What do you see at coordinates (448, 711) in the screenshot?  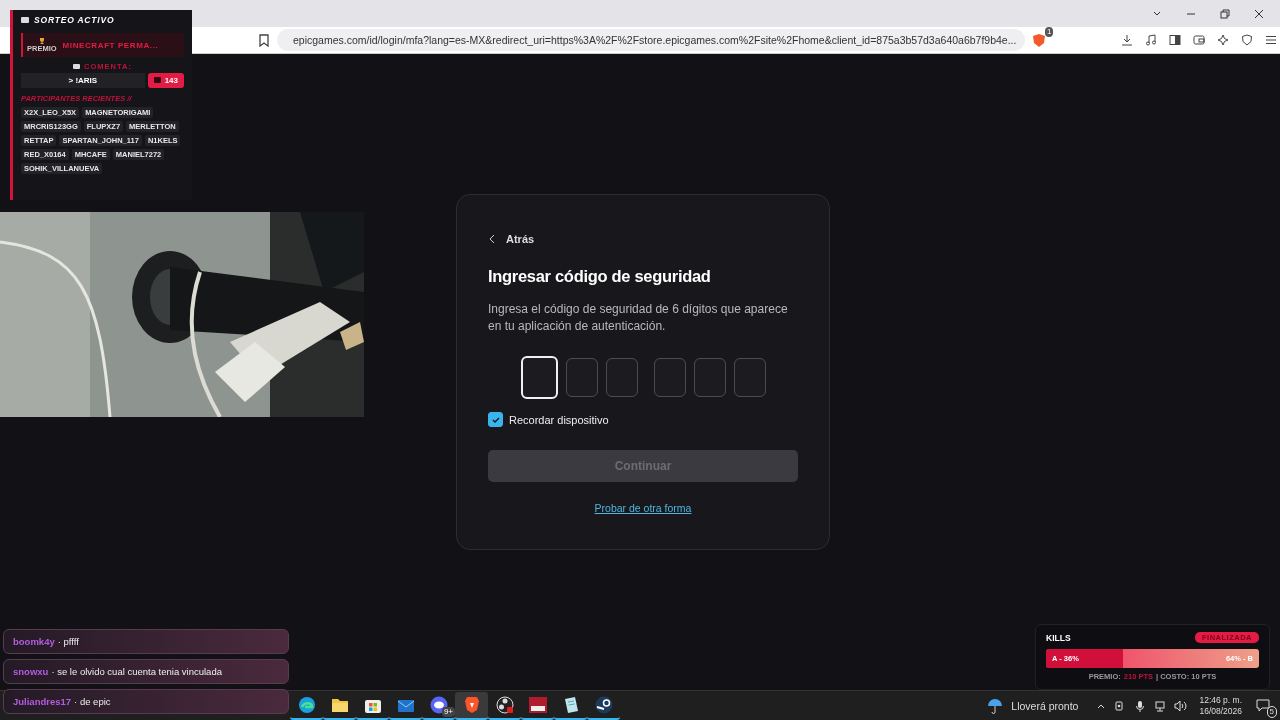 I see `app-badge: 9+` at bounding box center [448, 711].